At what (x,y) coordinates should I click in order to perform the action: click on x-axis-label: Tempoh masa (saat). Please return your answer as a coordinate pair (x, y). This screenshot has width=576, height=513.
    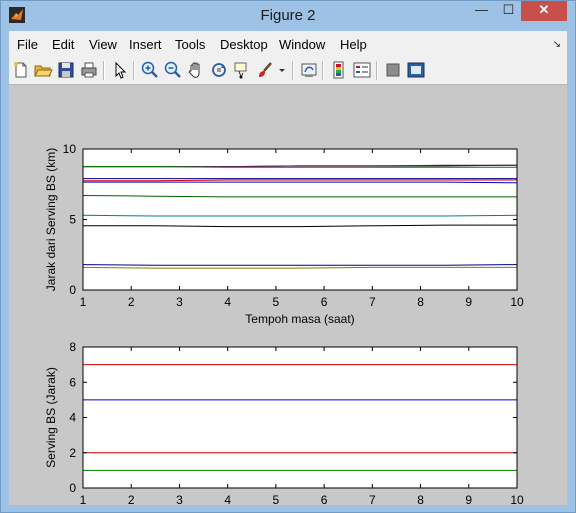
    Looking at the image, I should click on (299, 319).